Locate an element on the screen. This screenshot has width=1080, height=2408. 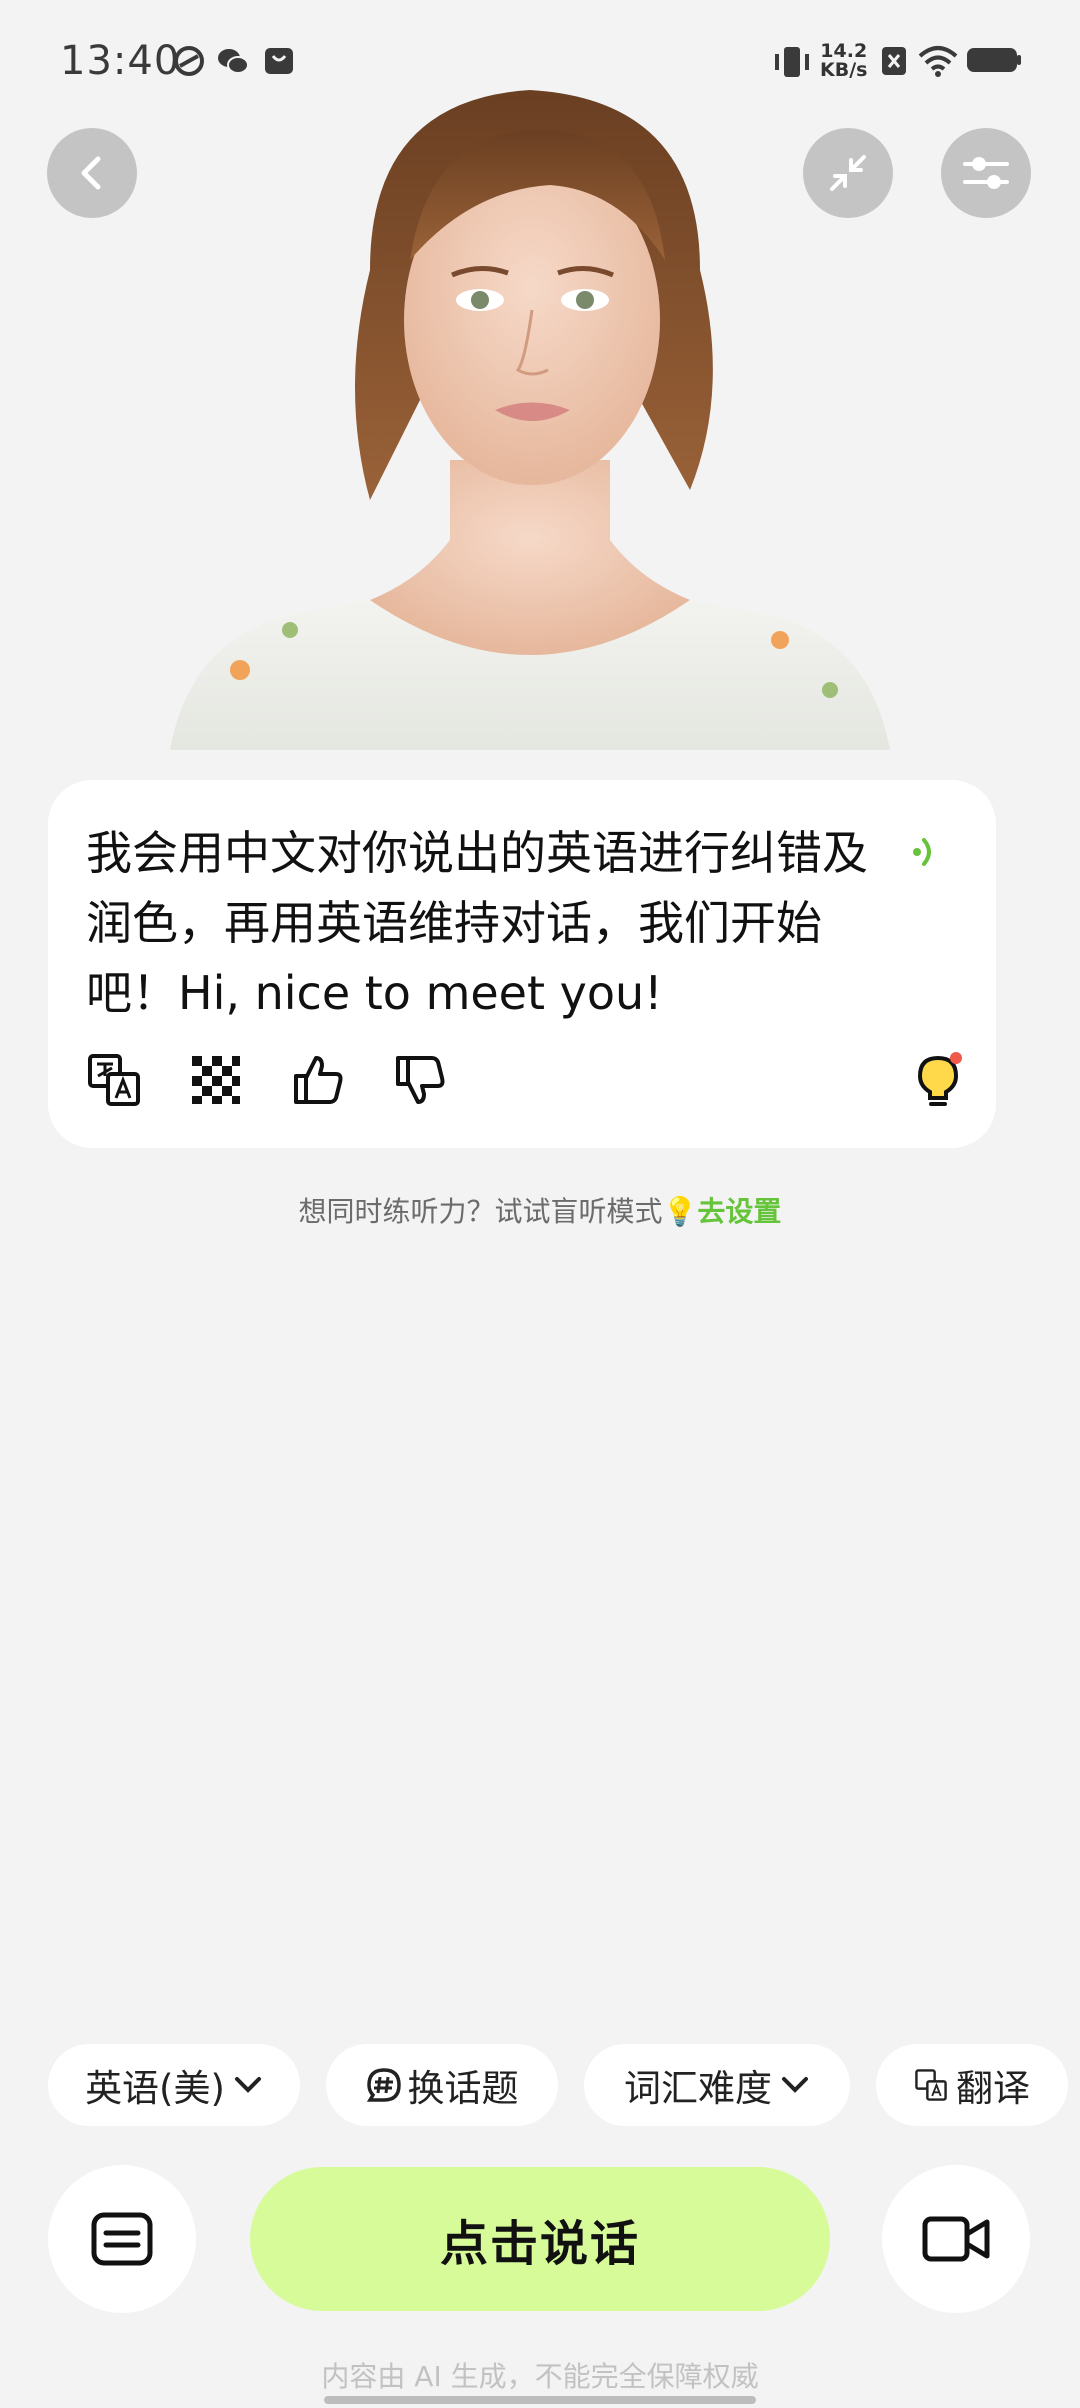
mosaic-icon is located at coordinates (216, 1080).